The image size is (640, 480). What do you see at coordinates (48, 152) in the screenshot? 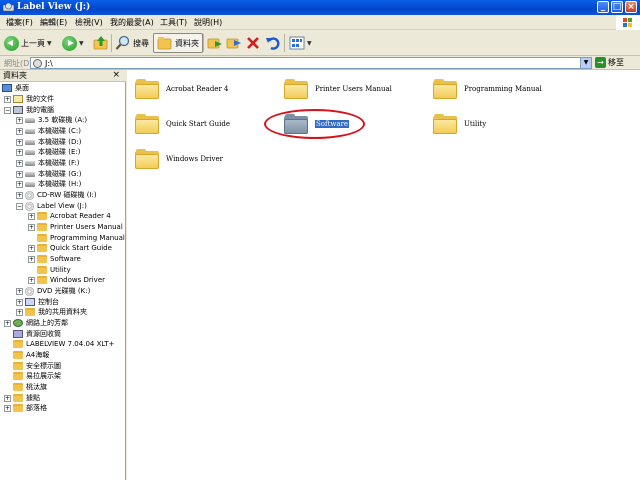
I see `tree-item-drive-e: + 本機磁碟 (E:)` at bounding box center [48, 152].